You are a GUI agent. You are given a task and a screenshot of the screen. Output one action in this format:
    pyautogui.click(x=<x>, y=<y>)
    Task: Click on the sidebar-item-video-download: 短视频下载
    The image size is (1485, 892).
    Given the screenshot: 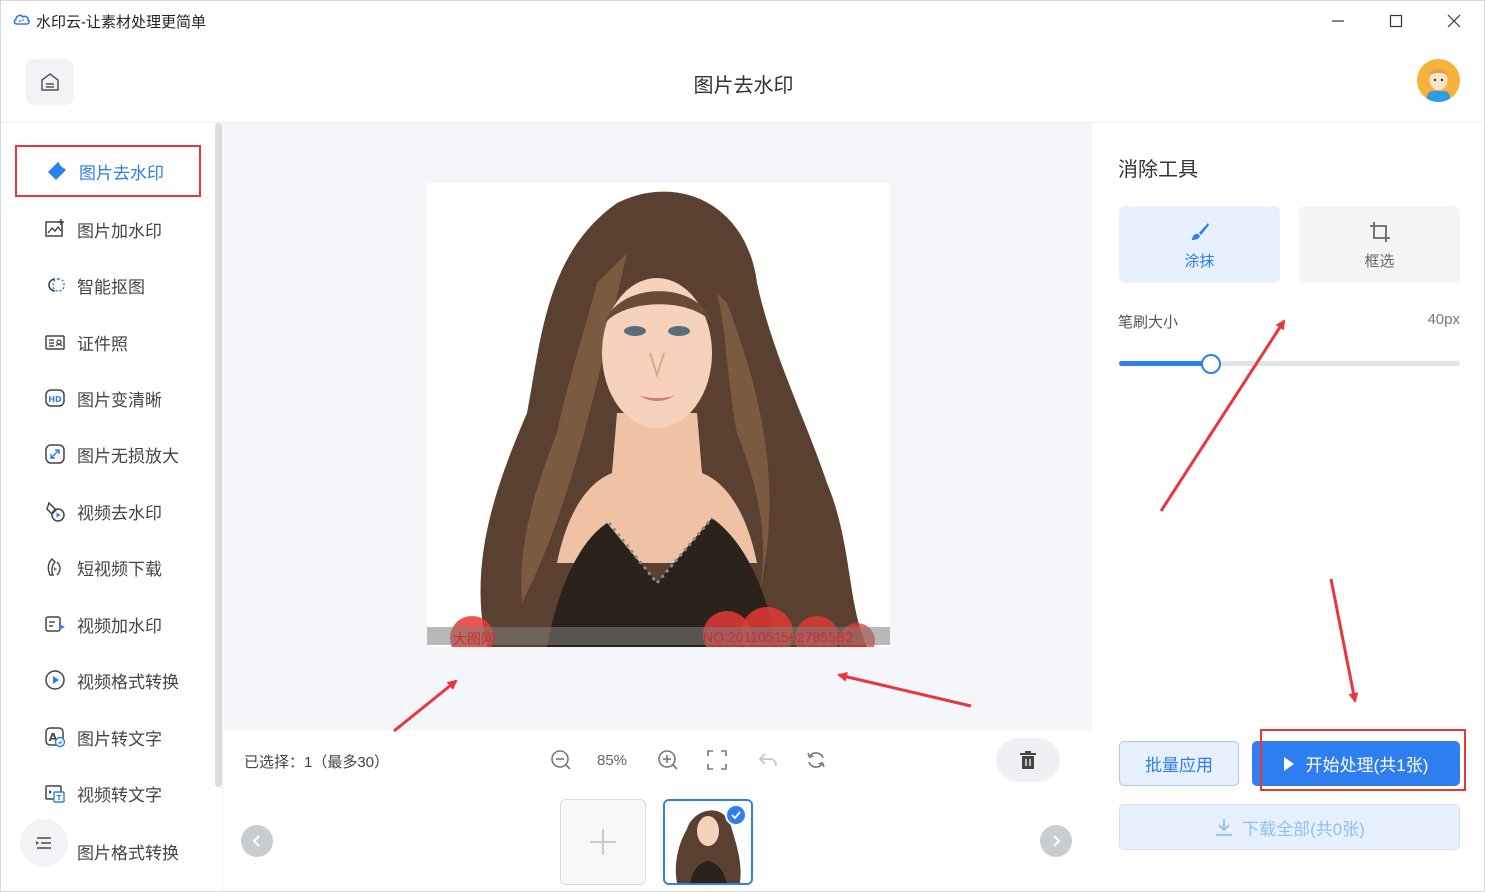 What is the action you would take?
    pyautogui.click(x=108, y=567)
    